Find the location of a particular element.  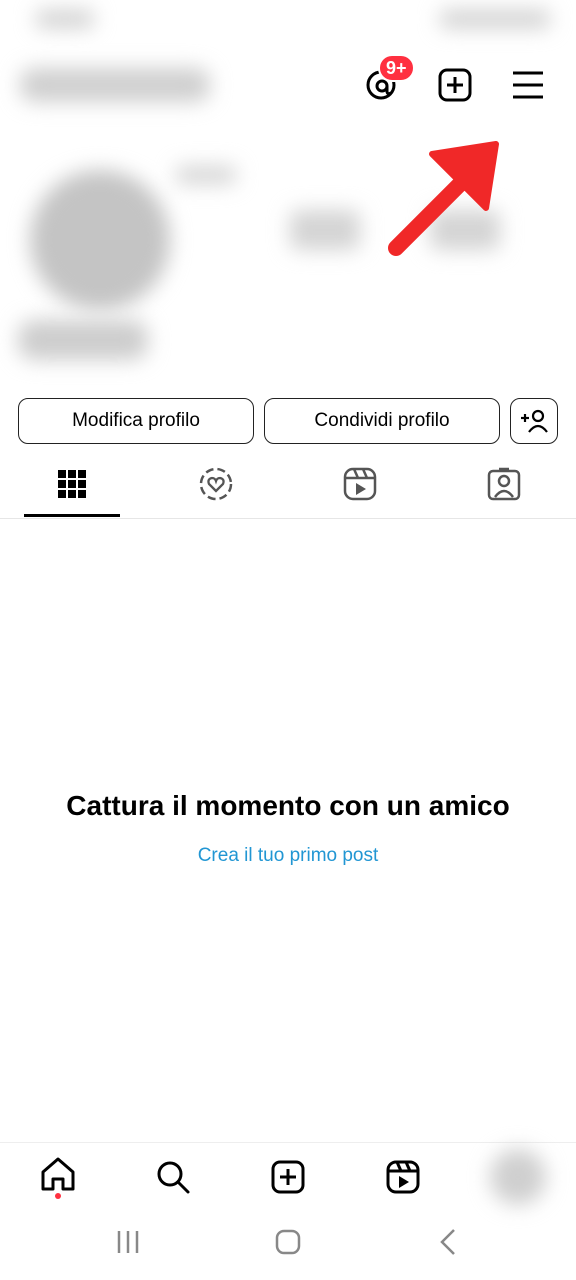

discover-people-button is located at coordinates (534, 421).